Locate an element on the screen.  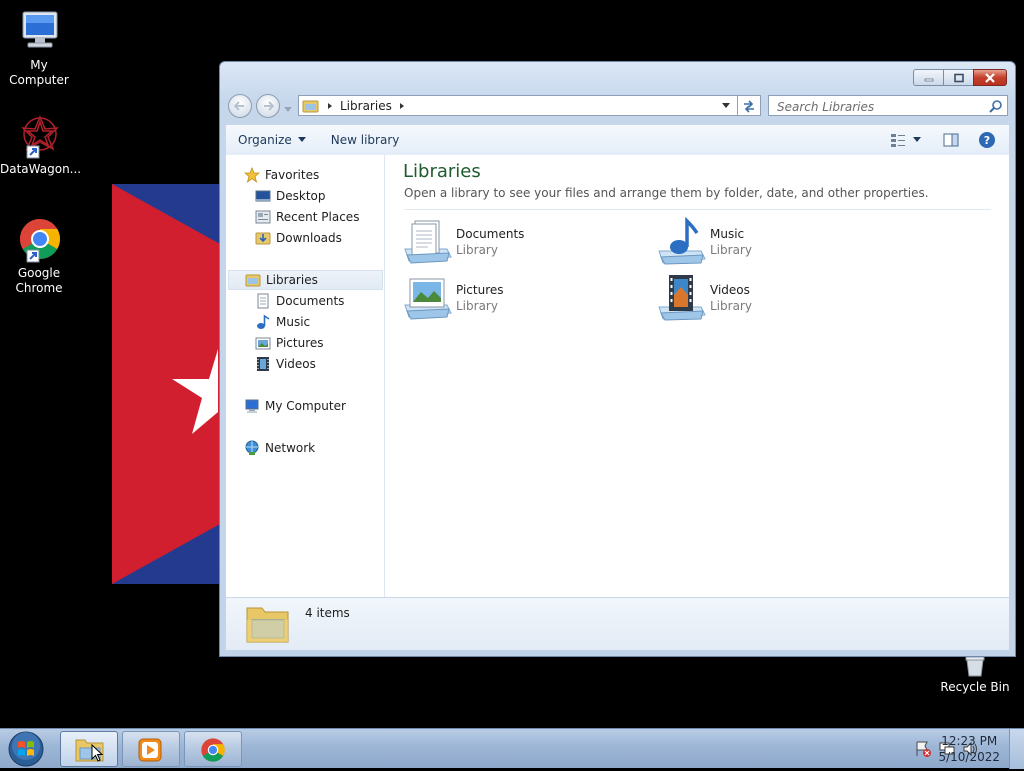
forward-button is located at coordinates (268, 106).